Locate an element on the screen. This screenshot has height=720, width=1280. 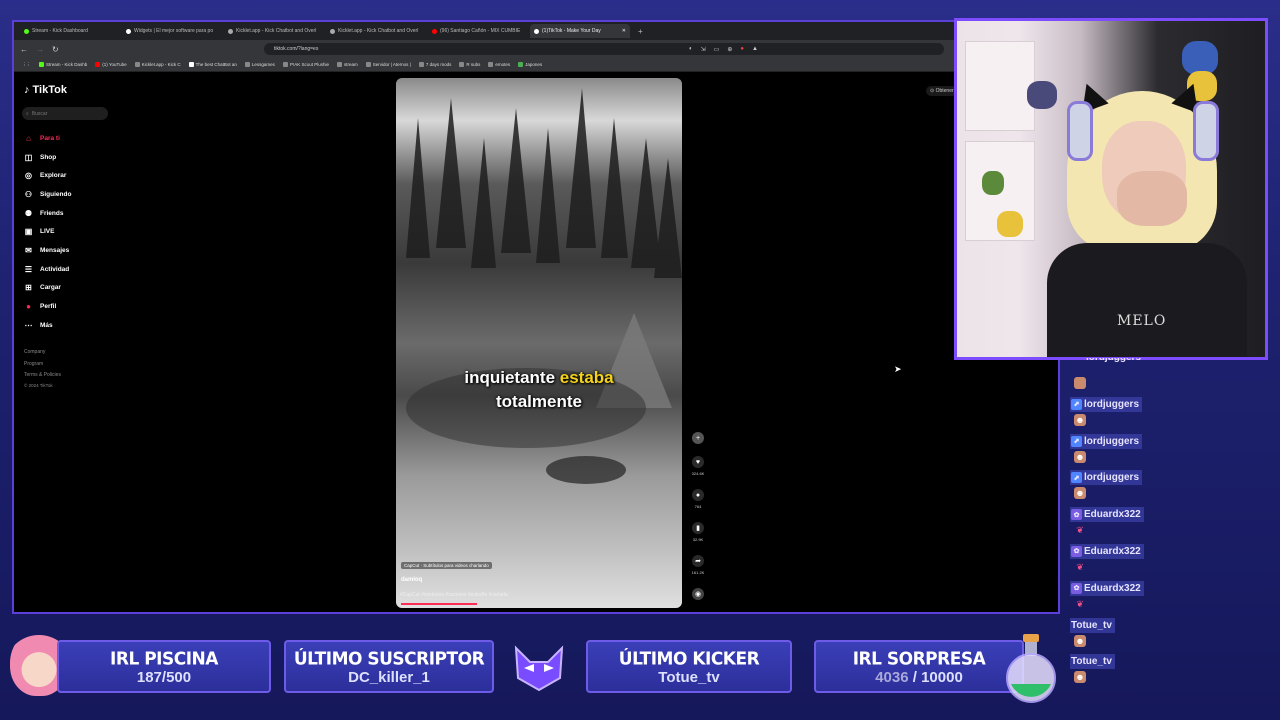
sidebar-item-friends: ⚉ Friends is located at coordinates (47, 213).